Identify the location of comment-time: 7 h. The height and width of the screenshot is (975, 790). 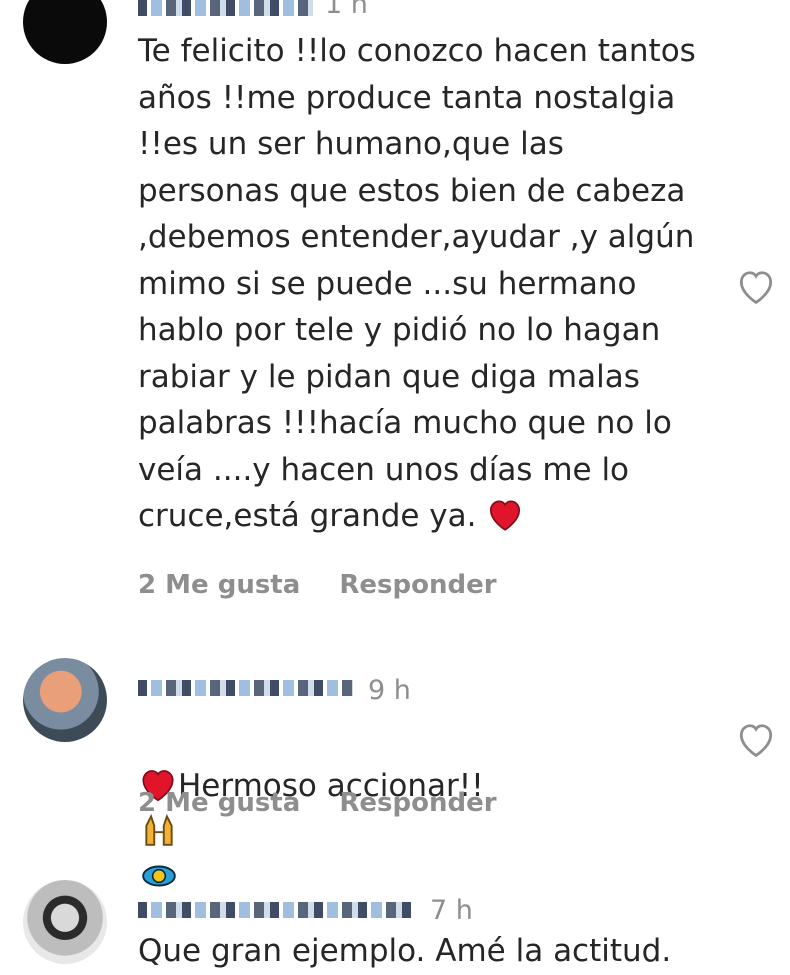
(451, 910).